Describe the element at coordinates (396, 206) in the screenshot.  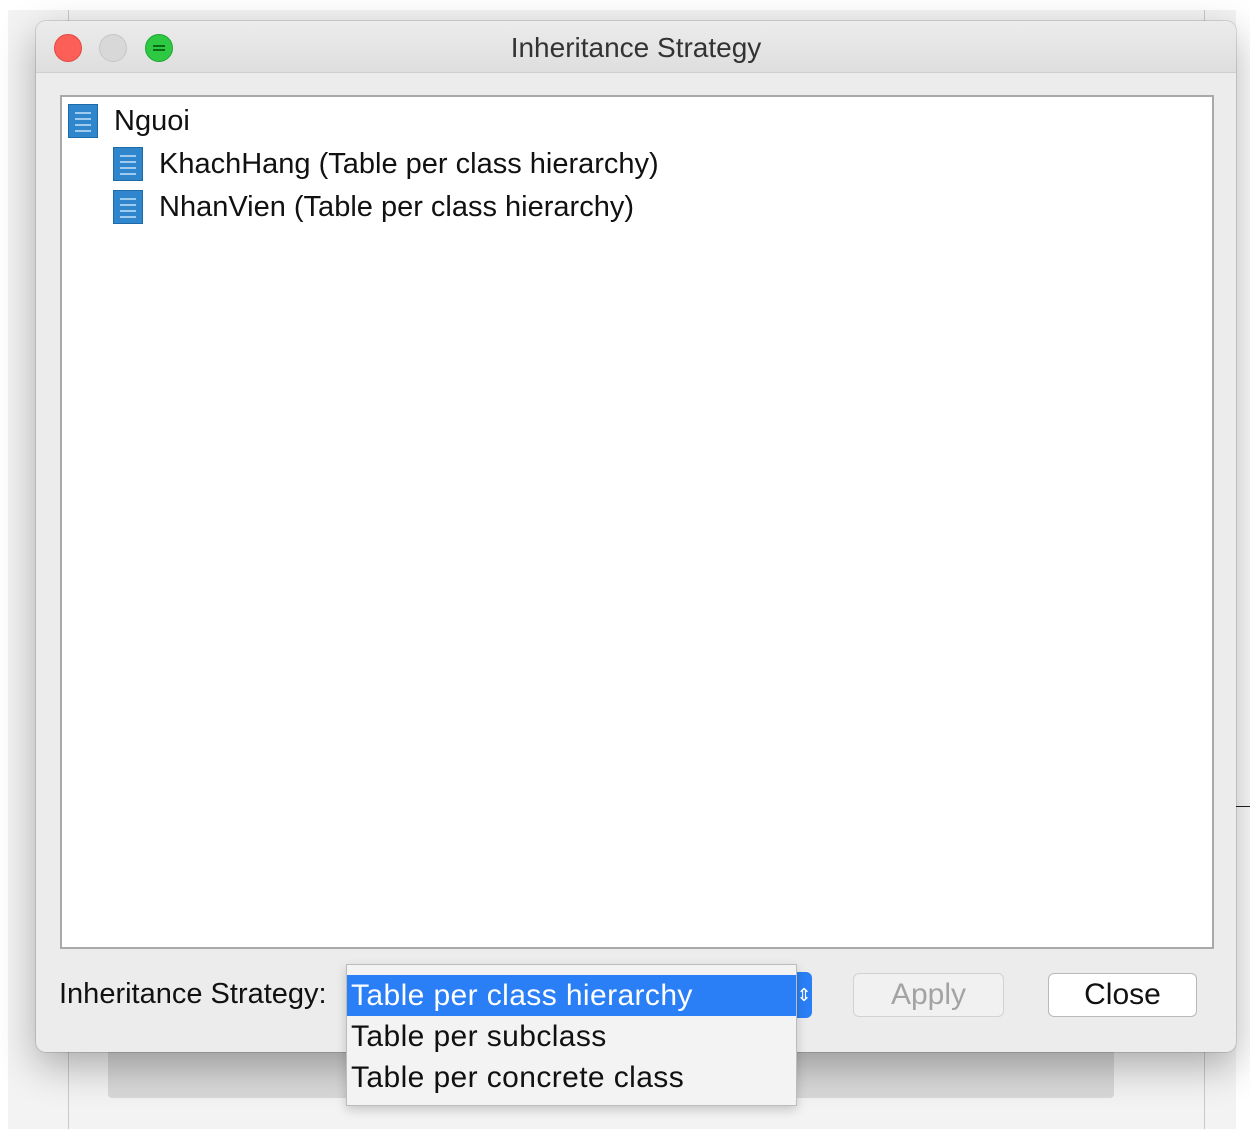
I see `tree-node-label: NhanVien (Table per class hierarchy)` at that location.